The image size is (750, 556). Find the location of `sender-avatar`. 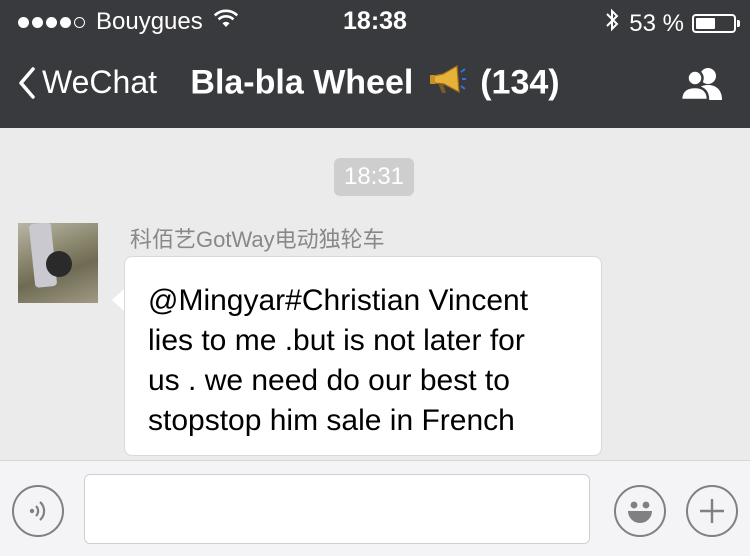

sender-avatar is located at coordinates (58, 263).